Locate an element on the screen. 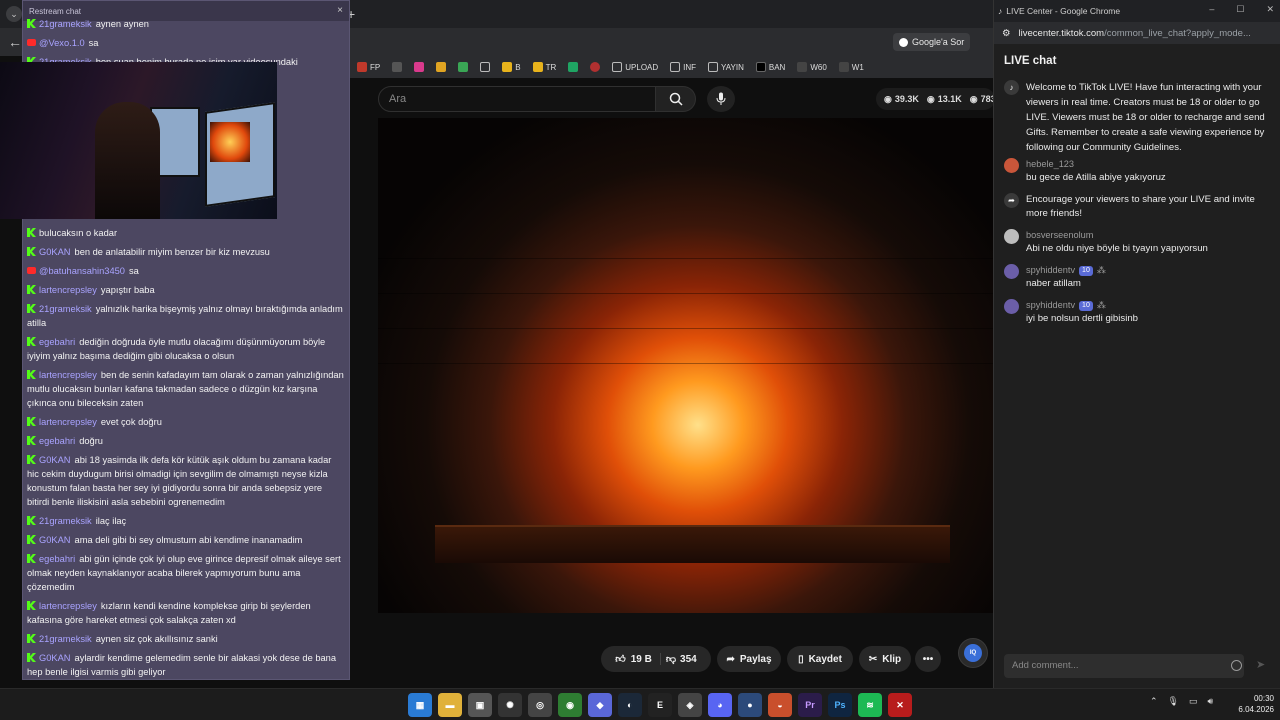  start-icon: ▦ is located at coordinates (420, 705).